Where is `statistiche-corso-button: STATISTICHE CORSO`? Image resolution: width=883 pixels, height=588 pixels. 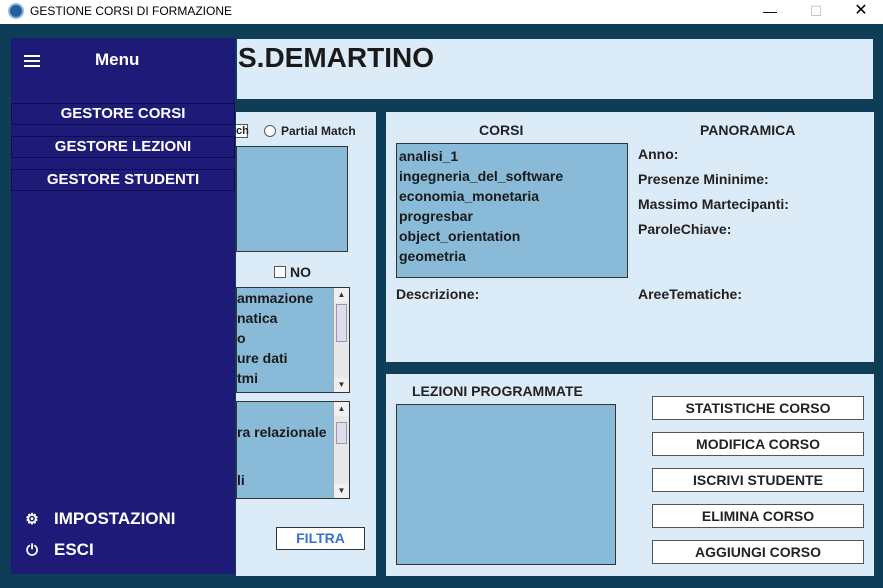
statistiche-corso-button: STATISTICHE CORSO is located at coordinates (758, 408).